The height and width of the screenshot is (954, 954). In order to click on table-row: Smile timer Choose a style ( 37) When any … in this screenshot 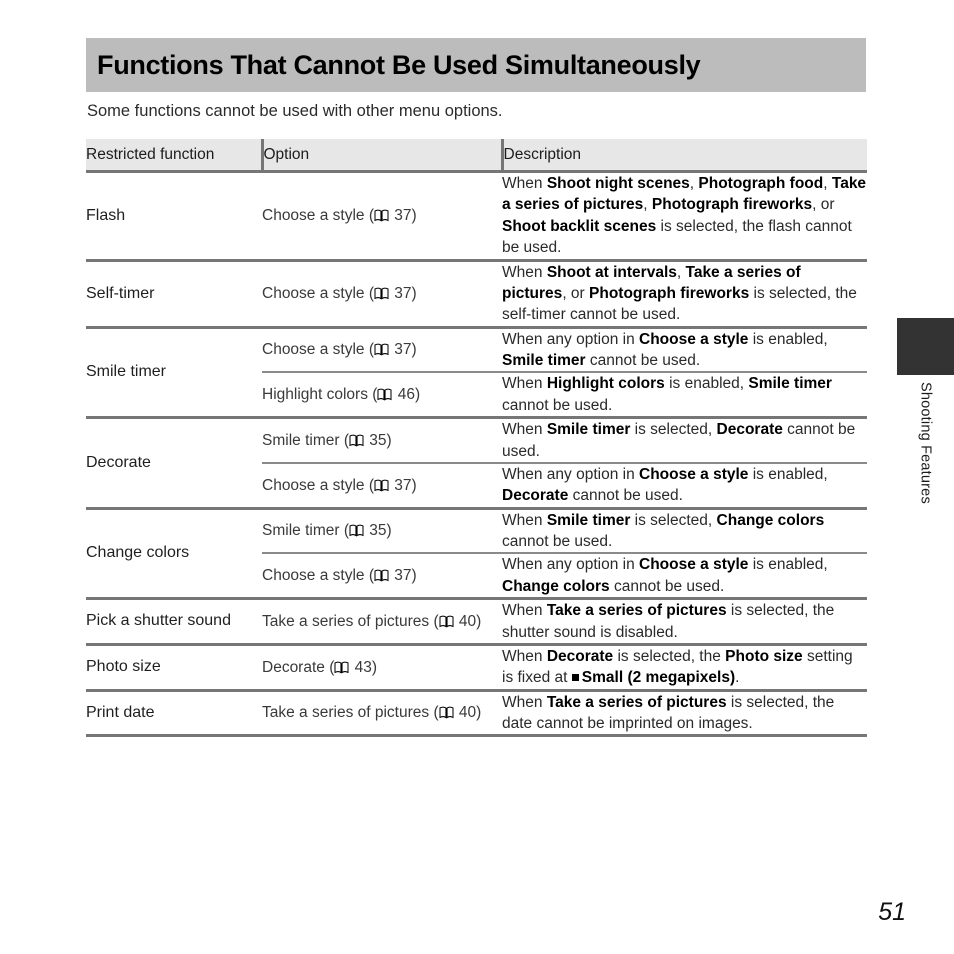, I will do `click(476, 371)`.